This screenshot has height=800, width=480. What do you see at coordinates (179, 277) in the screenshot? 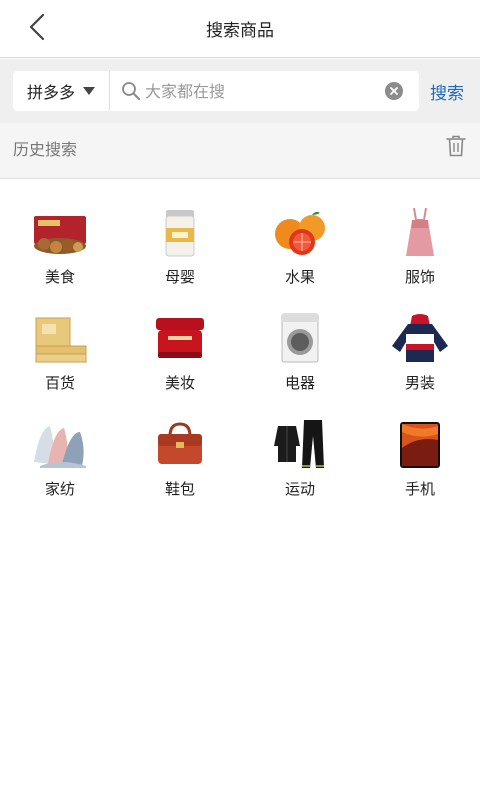
I see `category-label: 母婴` at bounding box center [179, 277].